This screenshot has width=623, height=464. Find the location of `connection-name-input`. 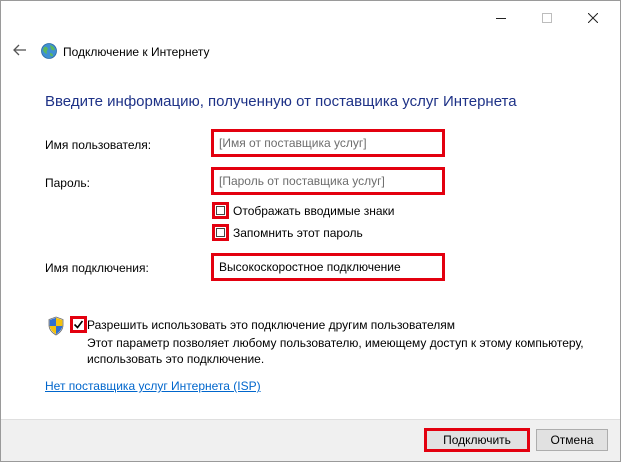

connection-name-input is located at coordinates (330, 267).